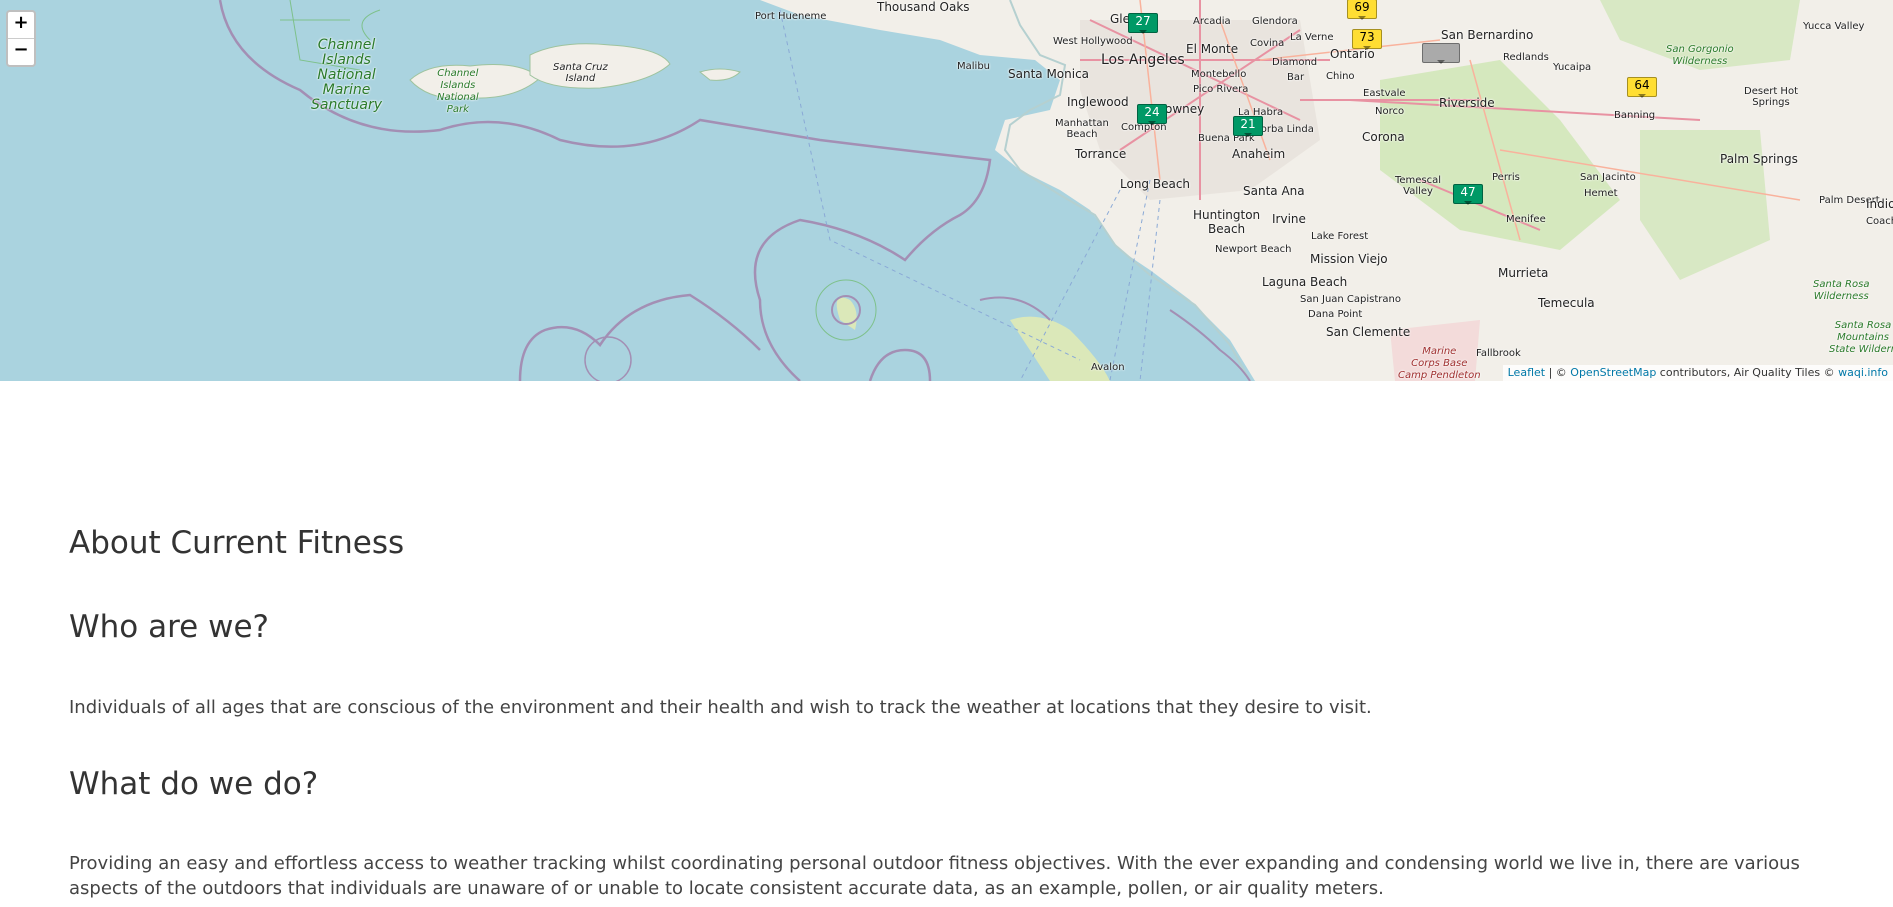 Image resolution: width=1893 pixels, height=907 pixels. Describe the element at coordinates (1467, 103) in the screenshot. I see `map-label: Riverside` at that location.